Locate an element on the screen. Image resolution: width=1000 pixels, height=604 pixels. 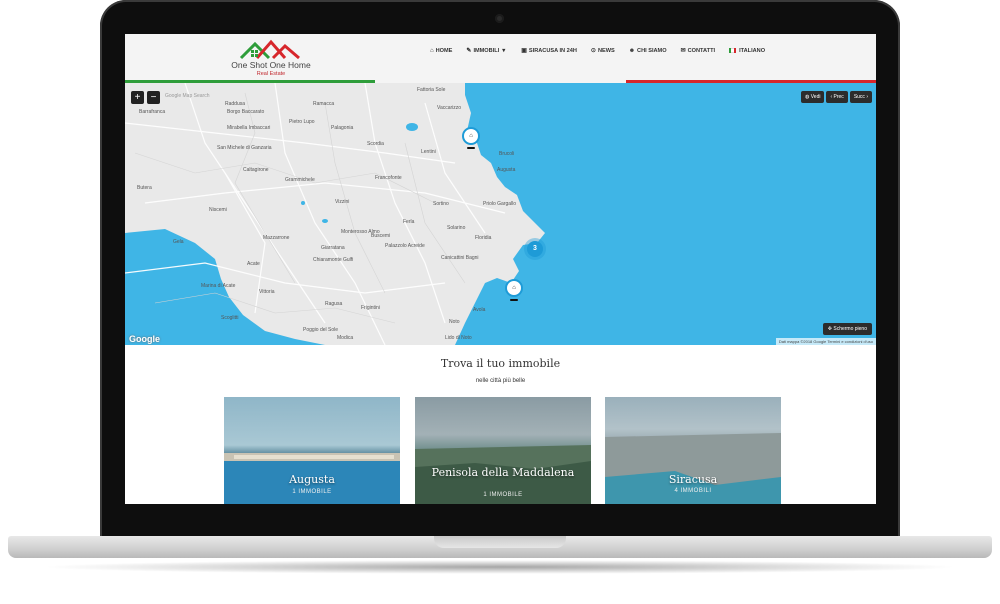
nav-item-chi-siamo: ☻ CHI SIAMO is located at coordinates (648, 50).